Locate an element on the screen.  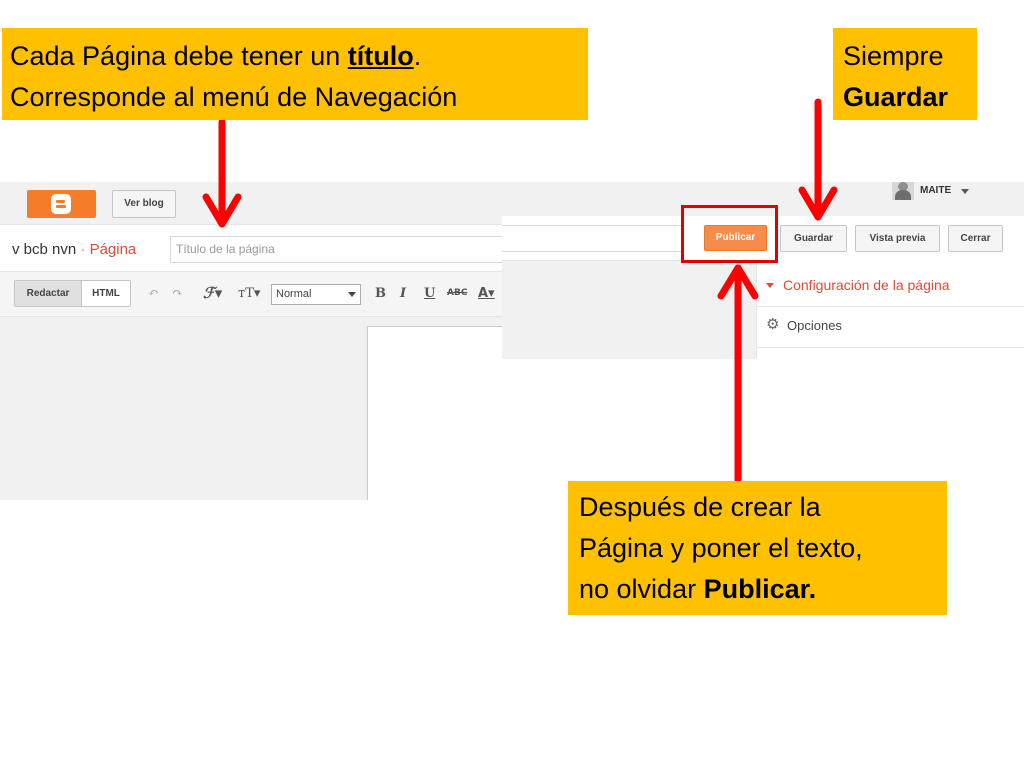
blogger-logo is located at coordinates (61, 204).